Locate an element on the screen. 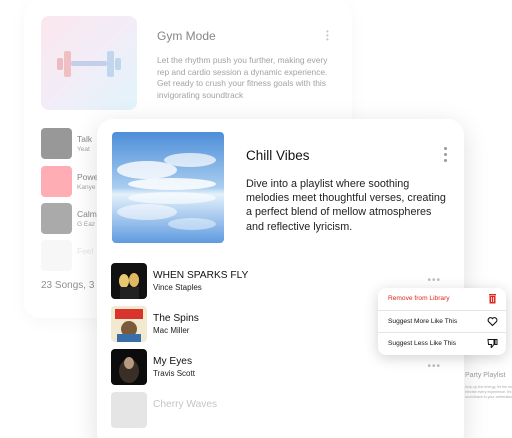 The width and height of the screenshot is (512, 438). track-artist: Vince Staples is located at coordinates (177, 287).